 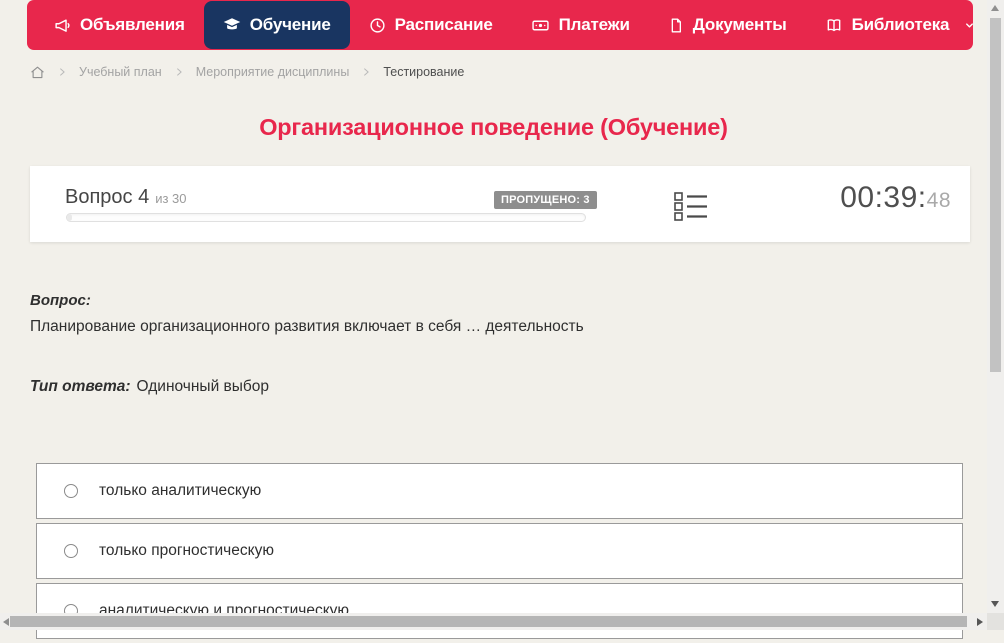 I want to click on nav-item-documents: Документы, so click(x=727, y=25).